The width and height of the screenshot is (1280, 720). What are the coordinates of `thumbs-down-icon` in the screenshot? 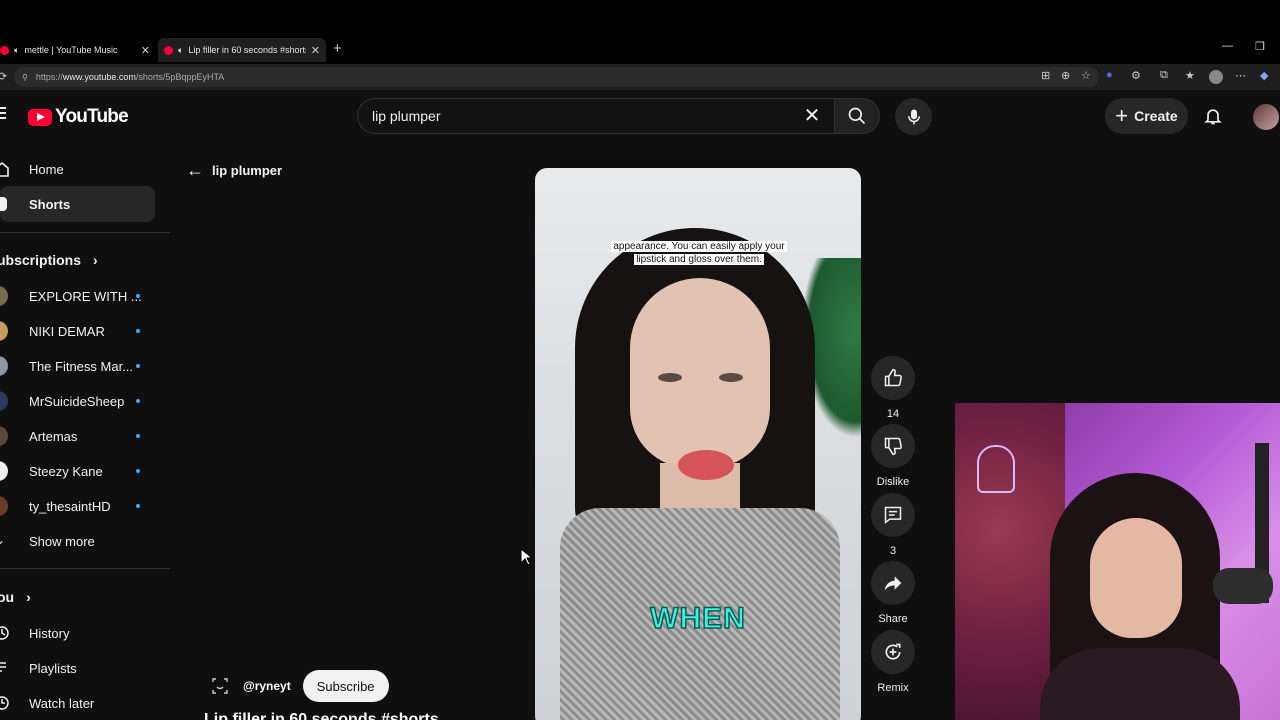 It's located at (893, 446).